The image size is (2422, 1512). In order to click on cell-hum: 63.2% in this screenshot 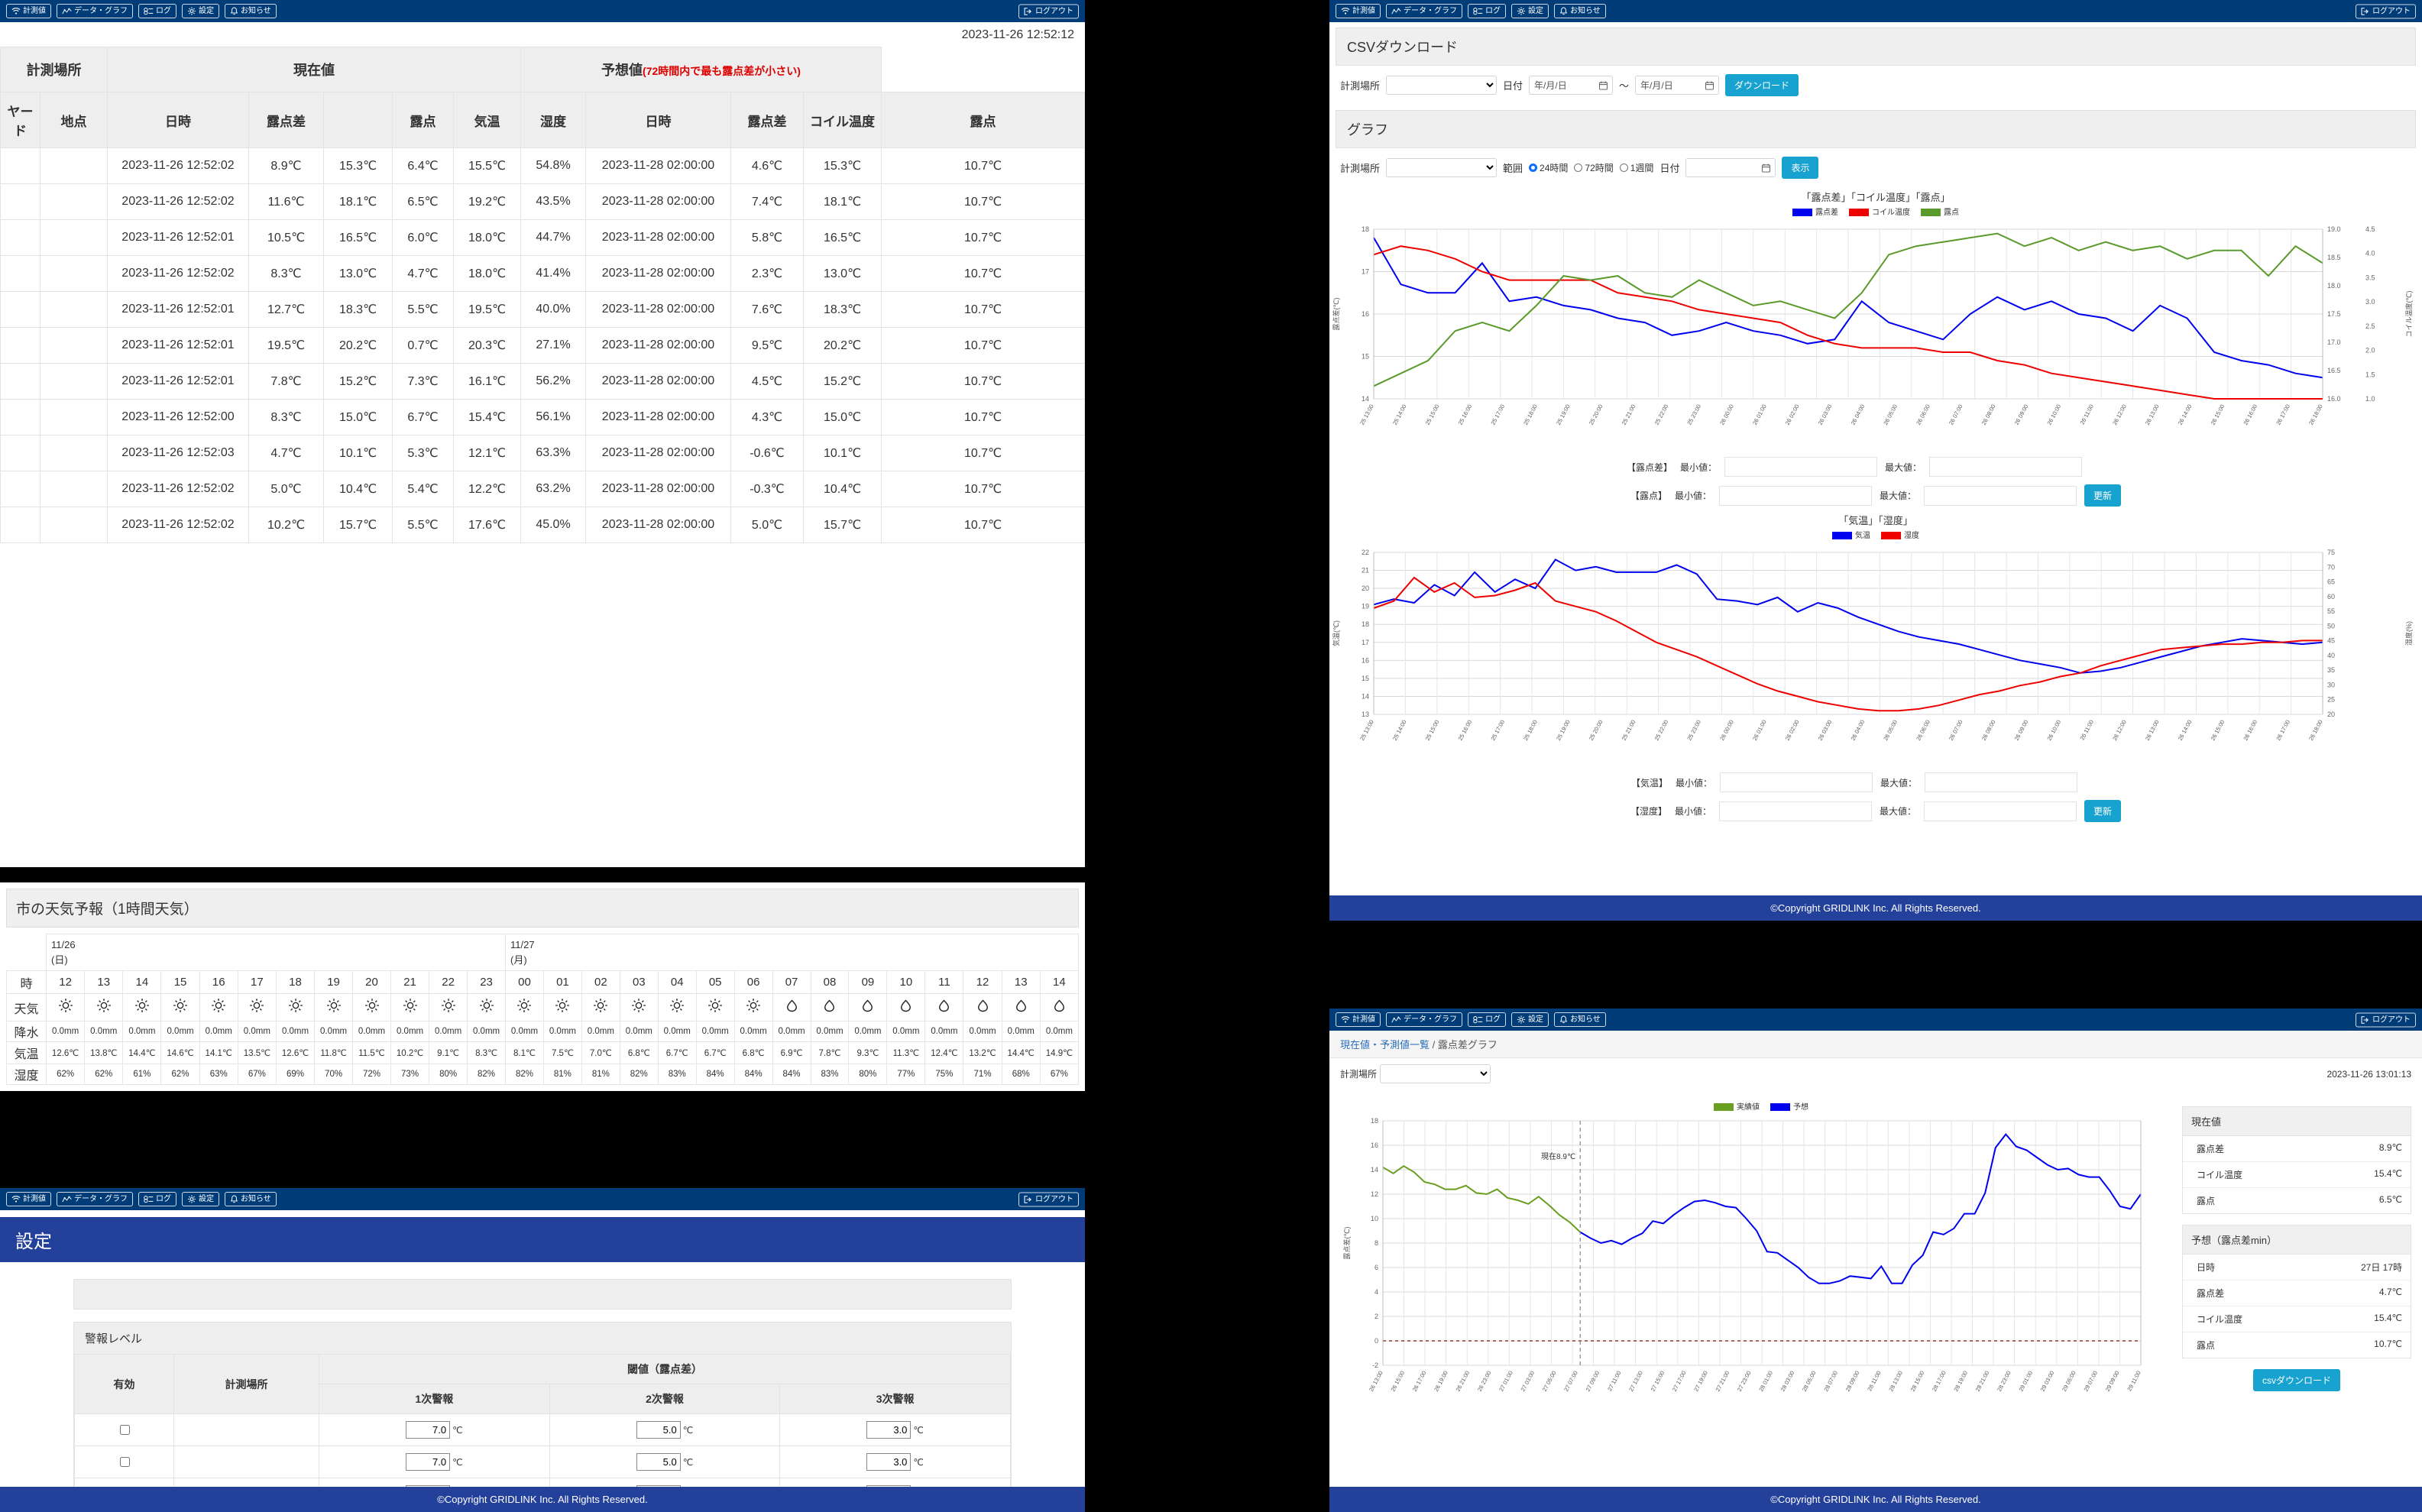, I will do `click(553, 489)`.